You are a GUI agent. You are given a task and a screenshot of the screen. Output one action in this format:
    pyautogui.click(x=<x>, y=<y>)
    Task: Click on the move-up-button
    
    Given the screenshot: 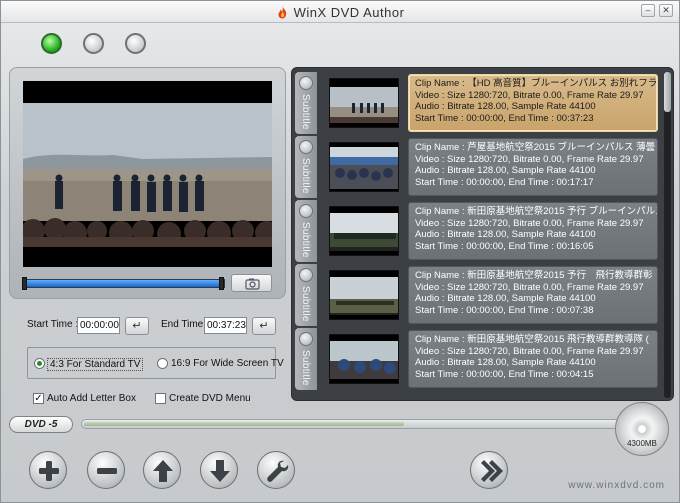 What is the action you would take?
    pyautogui.click(x=162, y=470)
    